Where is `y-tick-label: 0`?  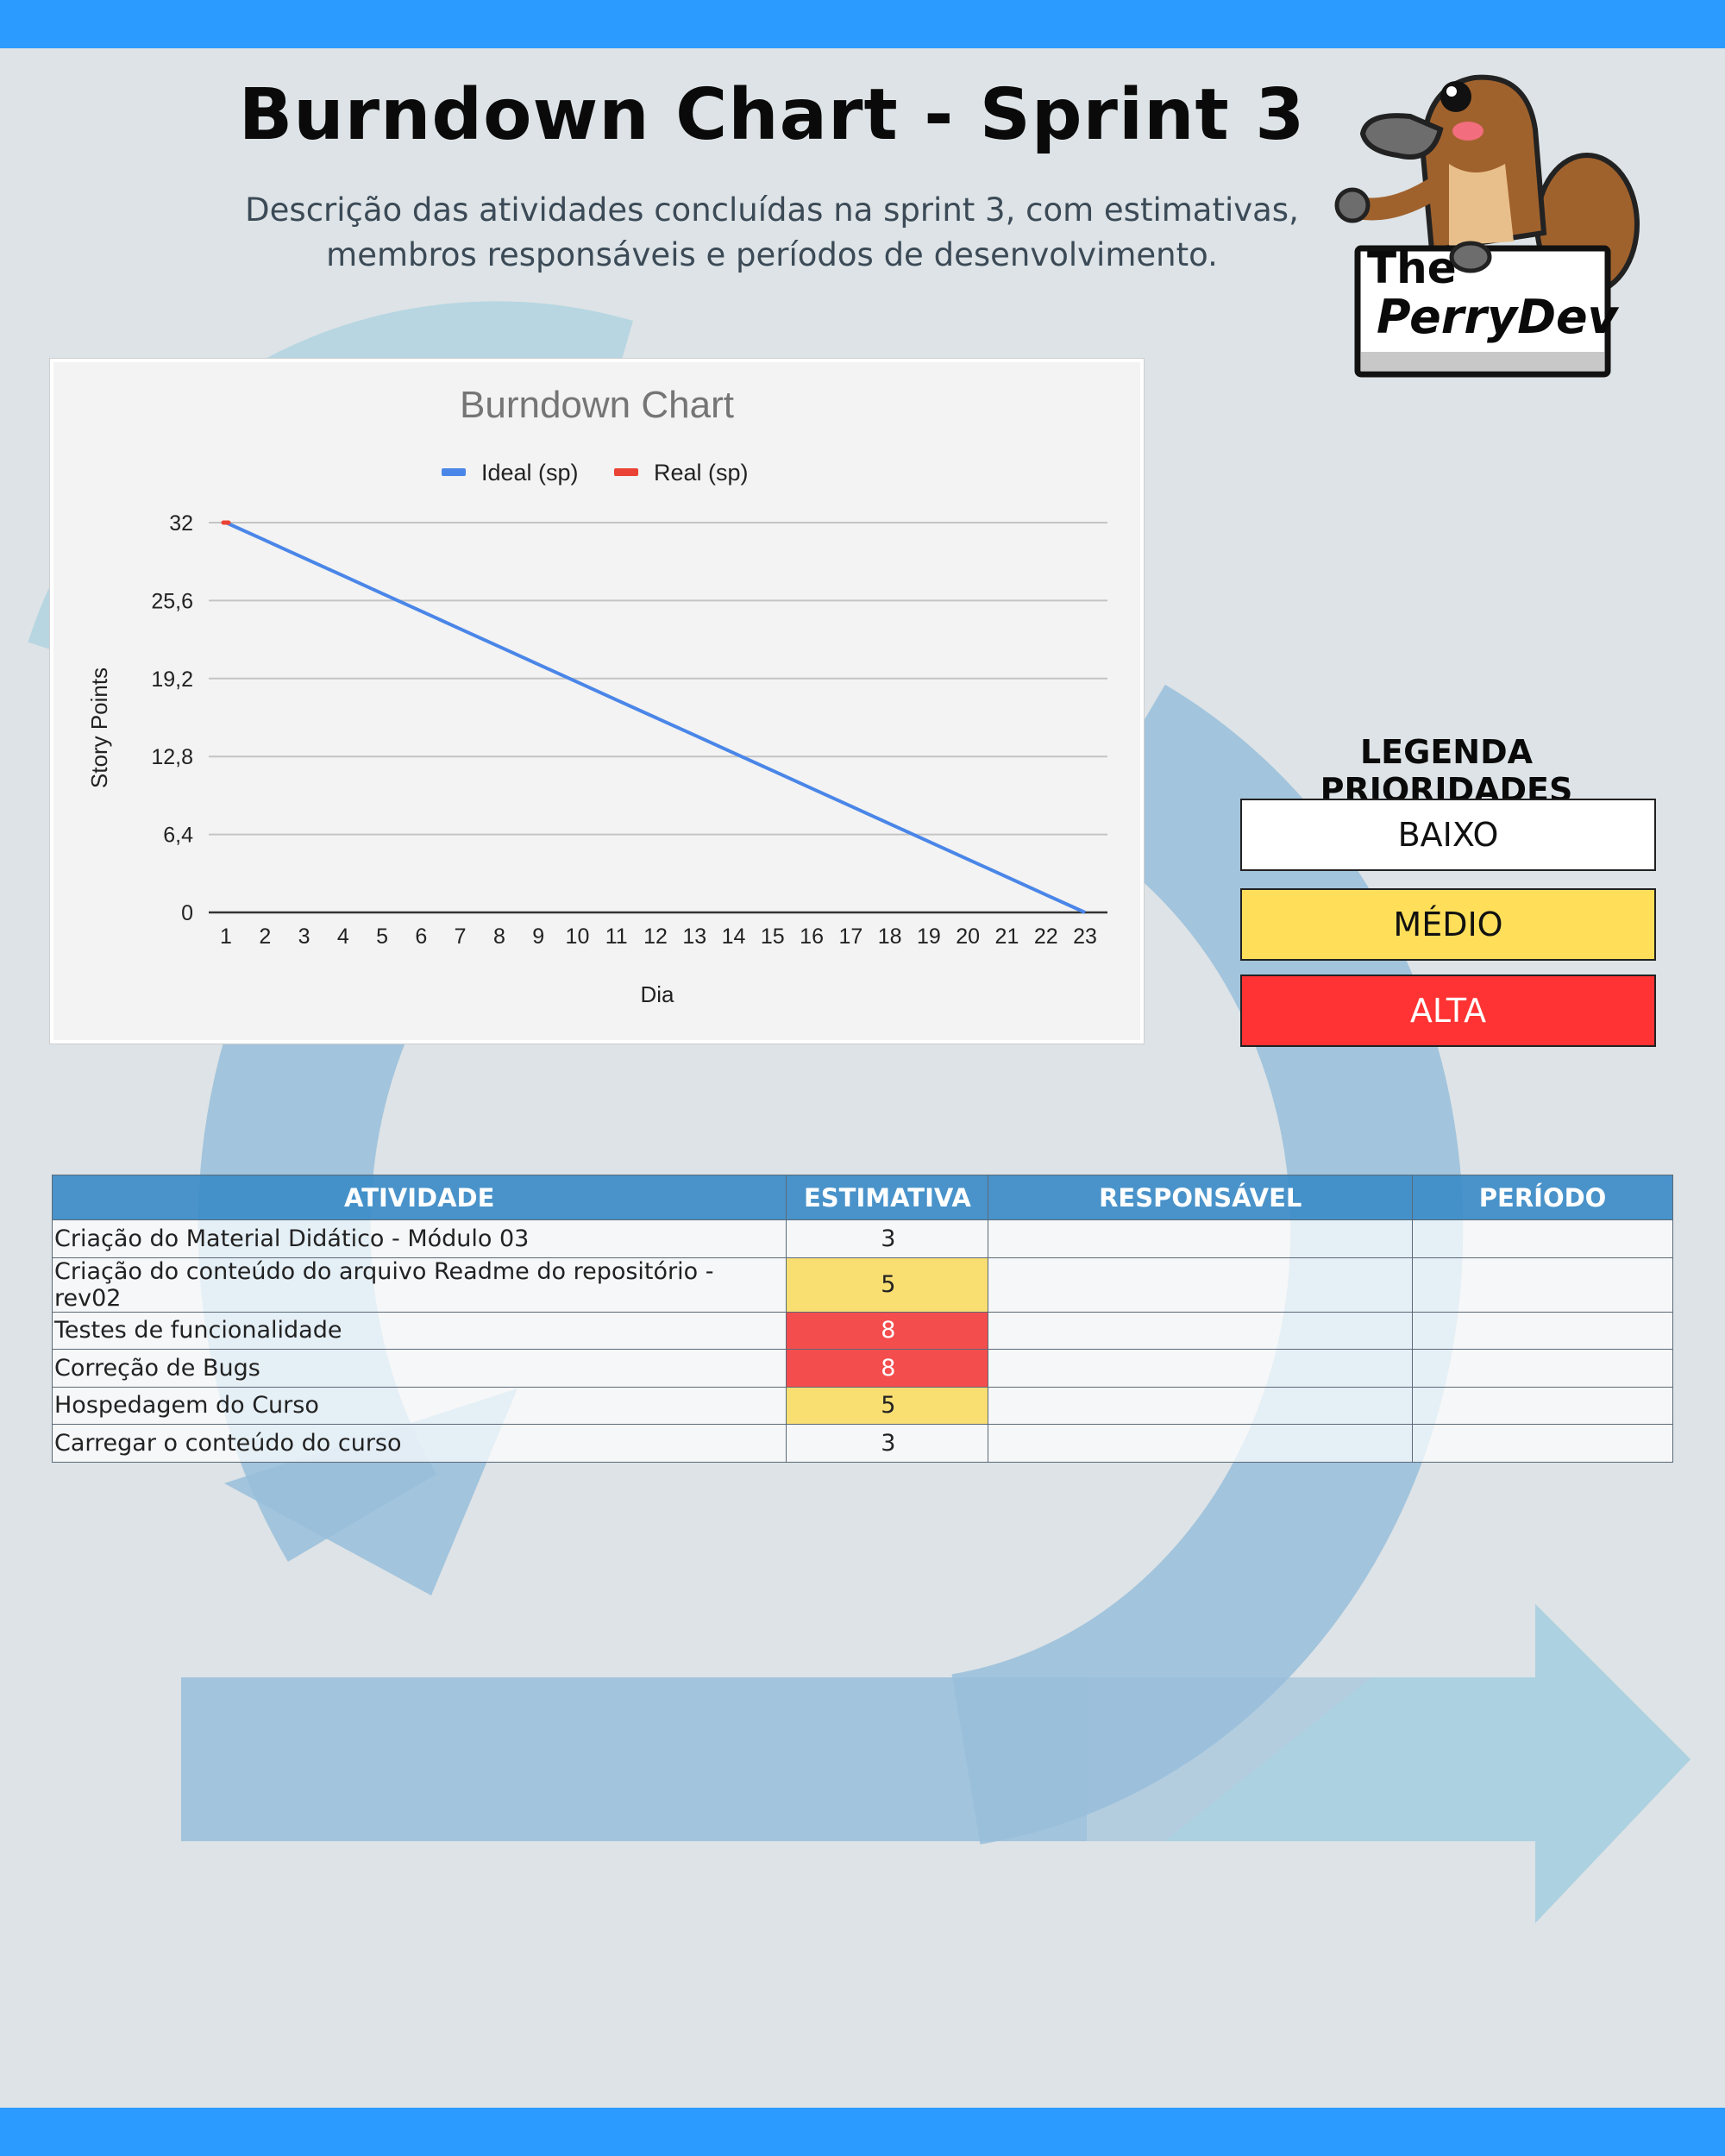
y-tick-label: 0 is located at coordinates (187, 913).